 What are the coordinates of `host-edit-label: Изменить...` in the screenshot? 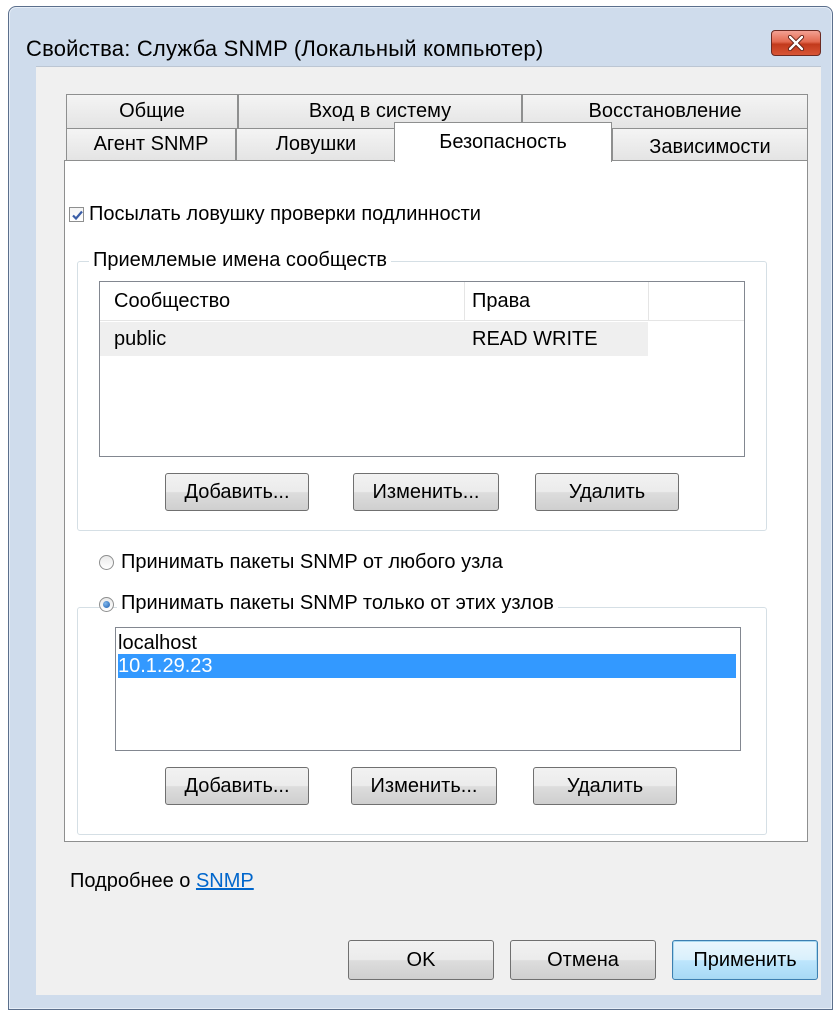 It's located at (424, 785).